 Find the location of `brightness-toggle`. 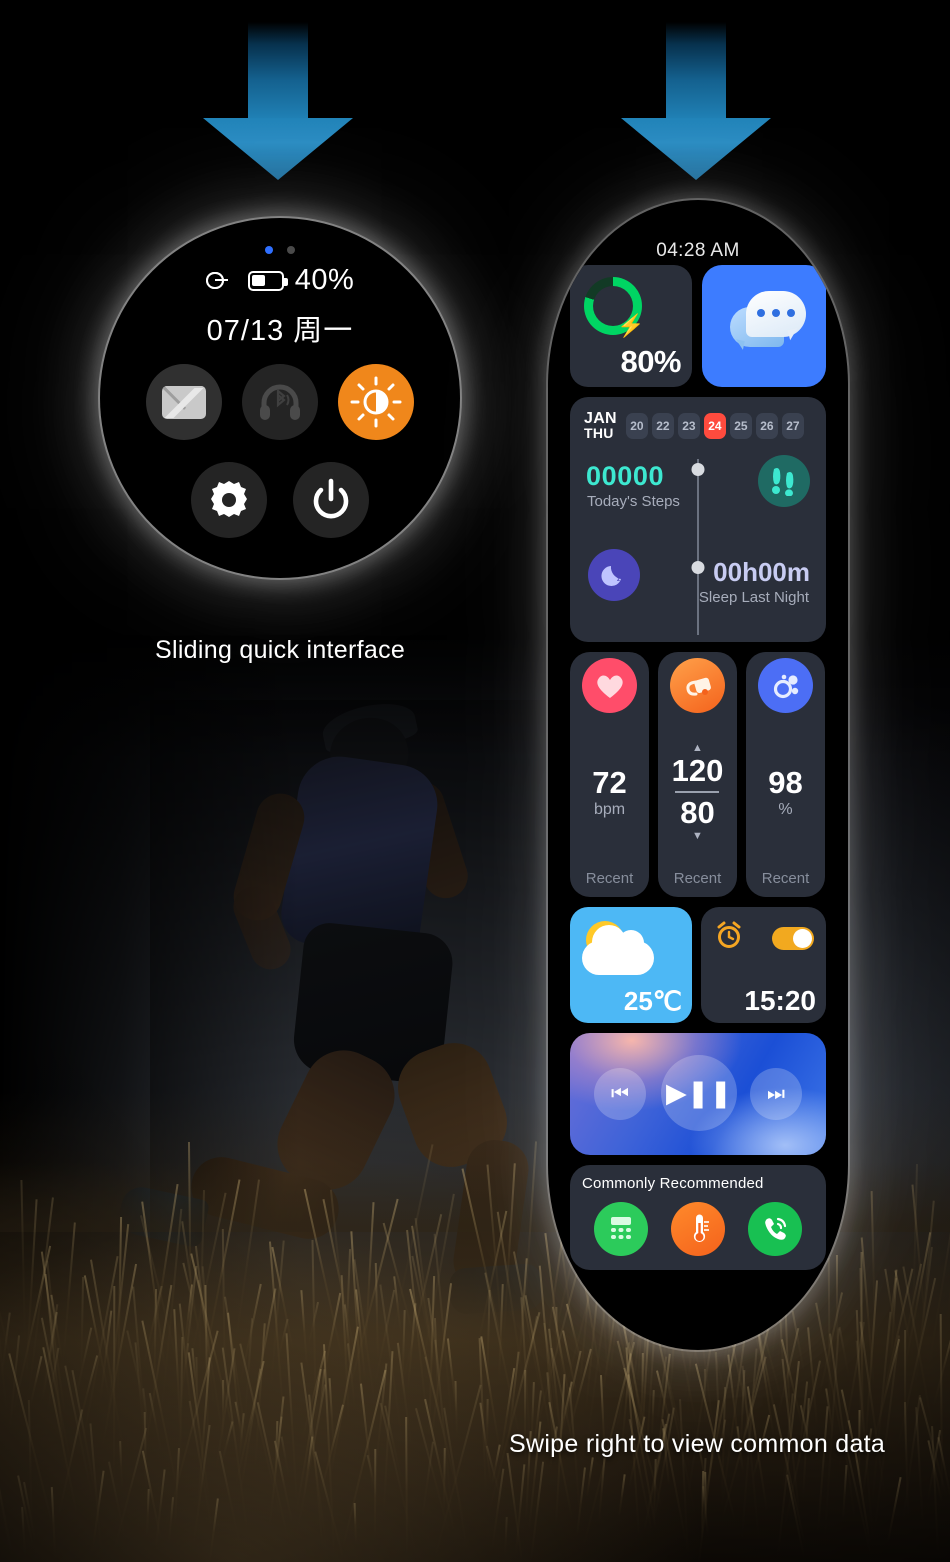

brightness-toggle is located at coordinates (376, 402).